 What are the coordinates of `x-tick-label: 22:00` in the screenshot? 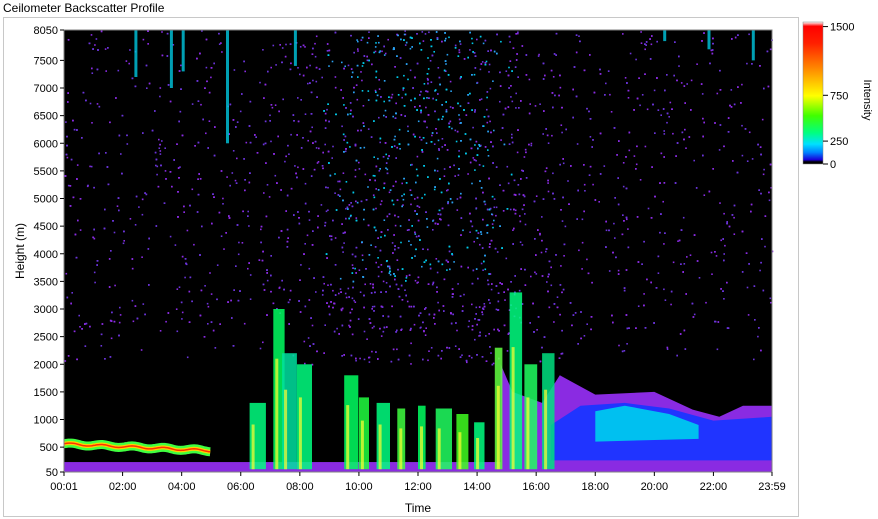 It's located at (714, 487).